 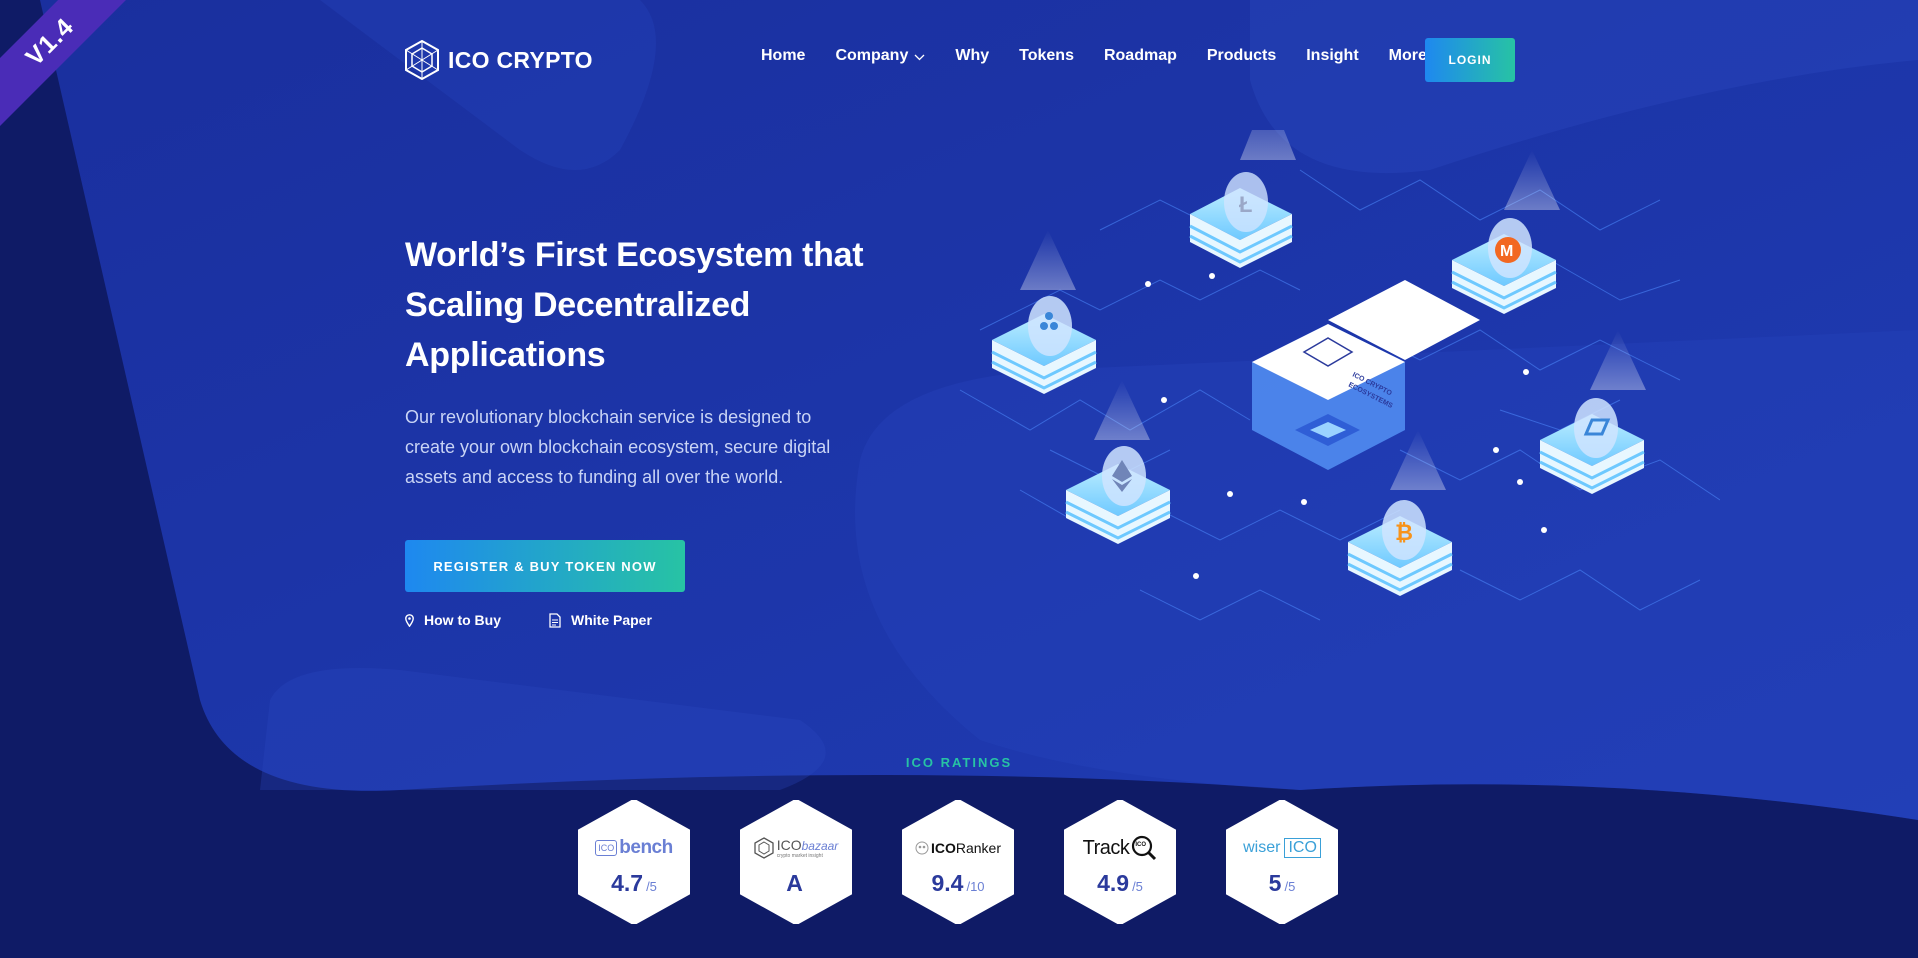 What do you see at coordinates (764, 848) in the screenshot?
I see `icobazaar-mark-icon` at bounding box center [764, 848].